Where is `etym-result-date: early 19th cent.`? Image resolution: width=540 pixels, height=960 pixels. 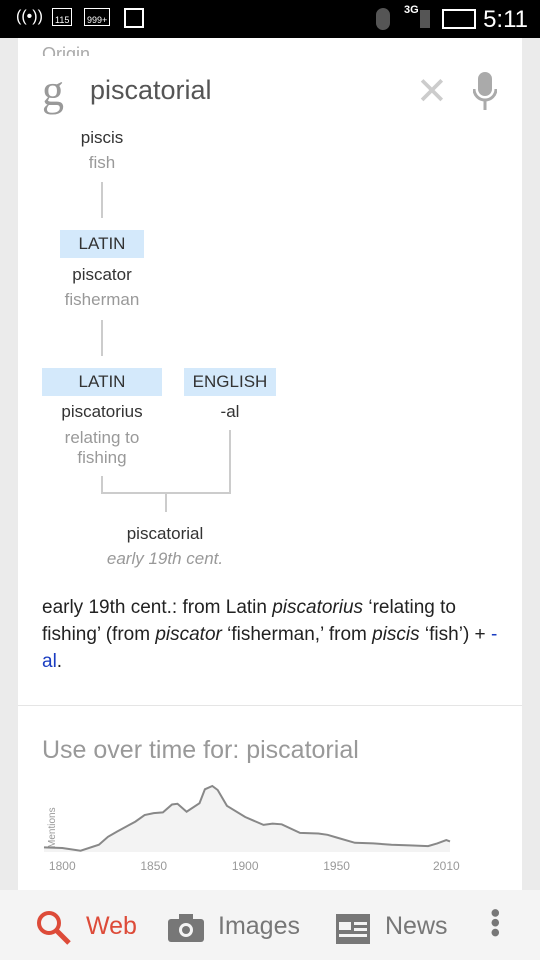
etym-result-date: early 19th cent. is located at coordinates (165, 558).